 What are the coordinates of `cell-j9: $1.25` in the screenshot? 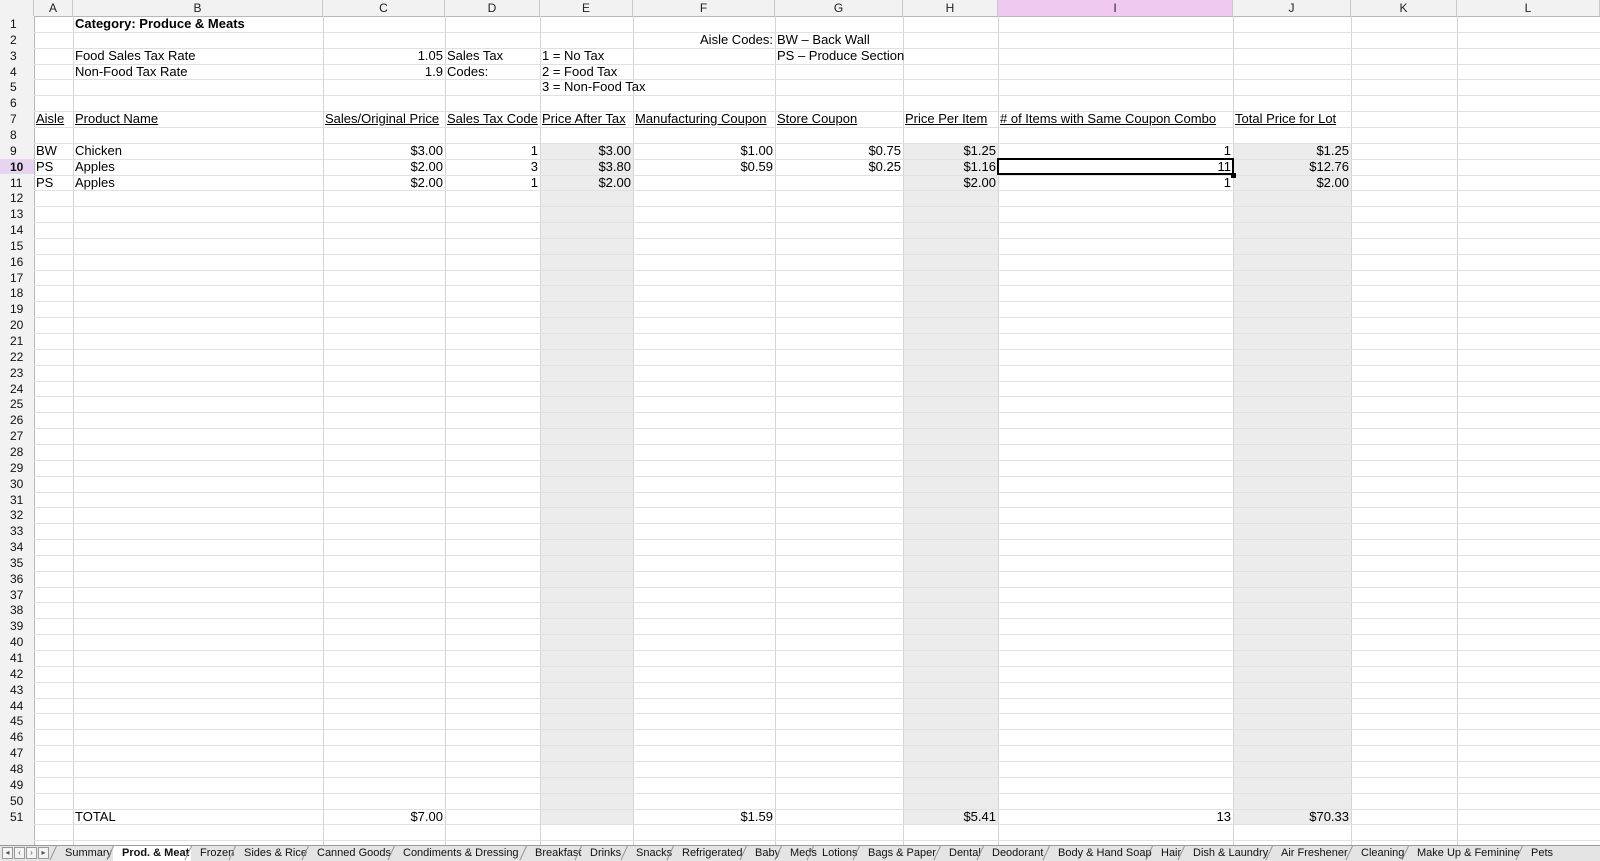 It's located at (1292, 151).